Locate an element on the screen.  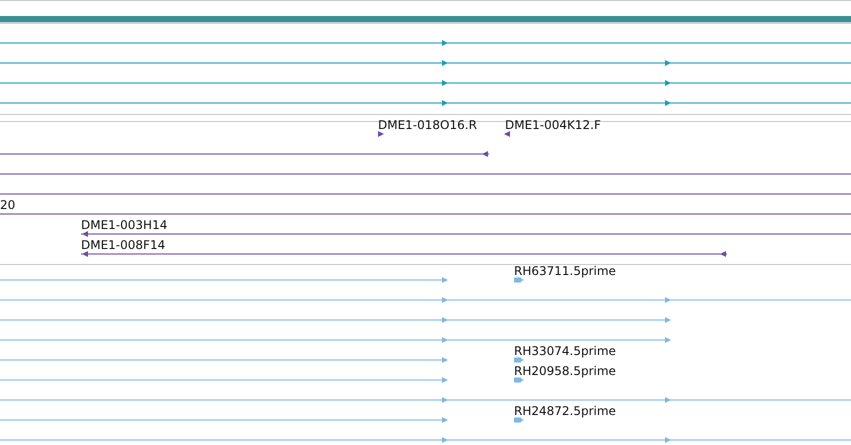
feature-label: RH20958.5prime is located at coordinates (565, 371).